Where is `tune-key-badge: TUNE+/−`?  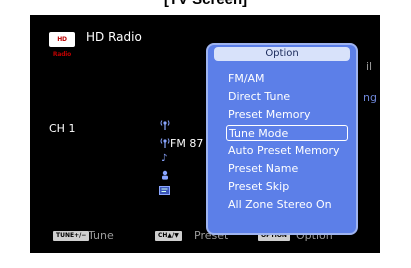 tune-key-badge: TUNE+/− is located at coordinates (71, 236).